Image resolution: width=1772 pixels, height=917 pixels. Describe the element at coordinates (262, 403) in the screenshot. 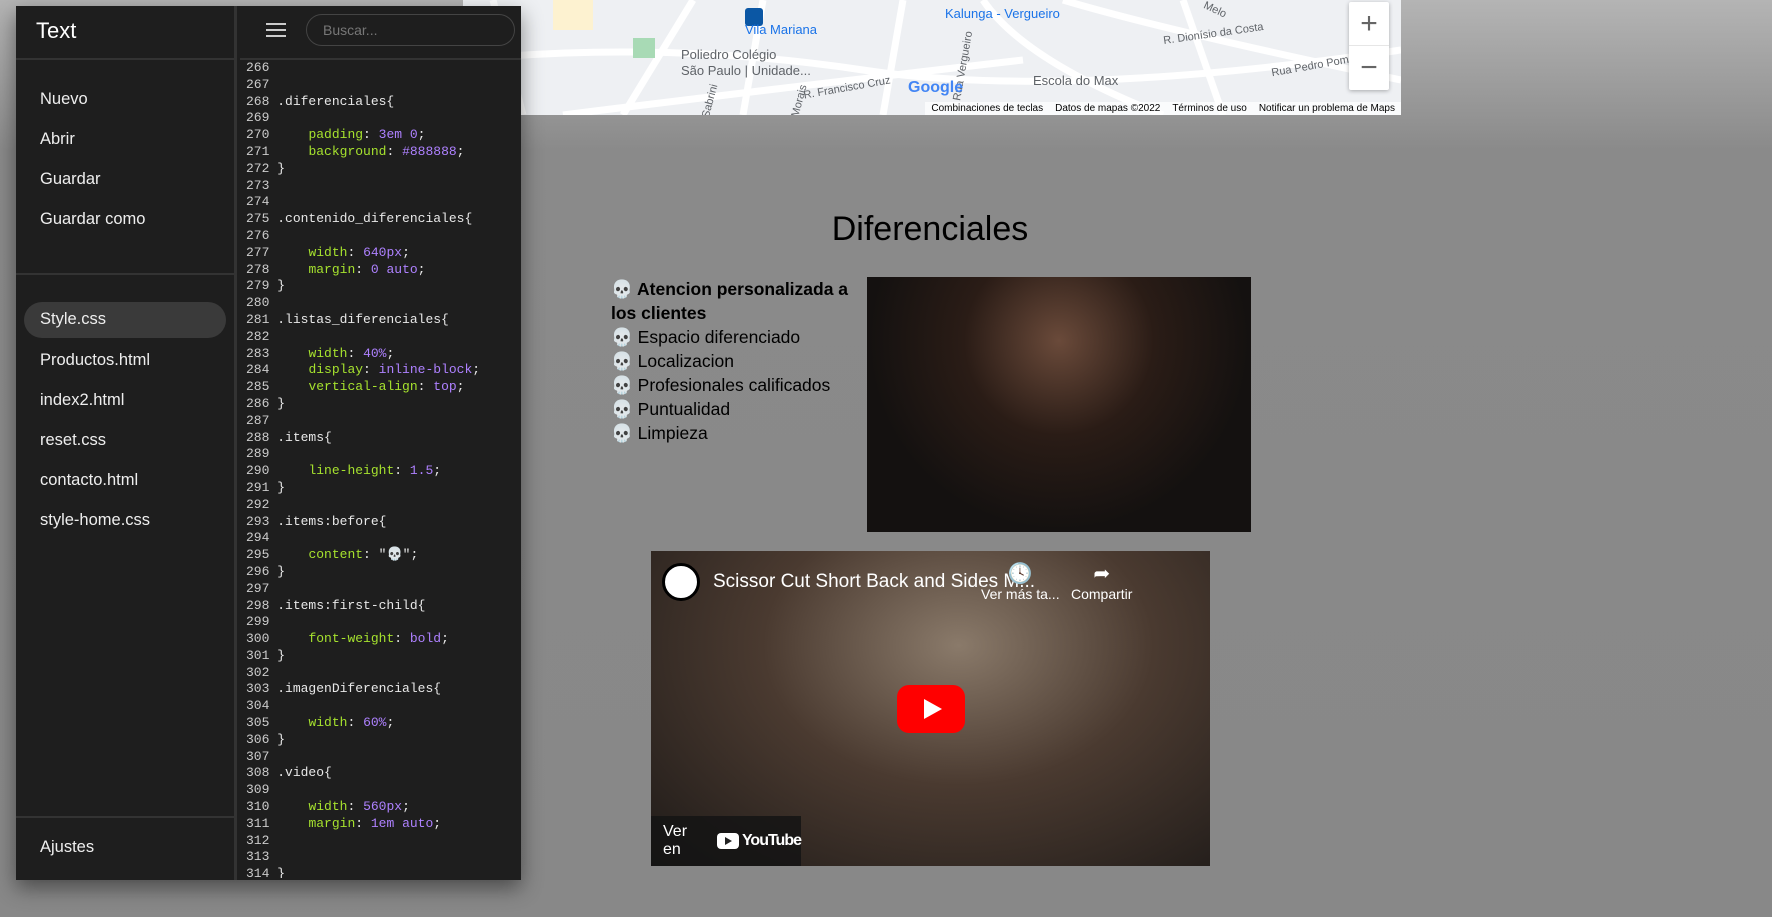

I see `line-number: 286` at that location.